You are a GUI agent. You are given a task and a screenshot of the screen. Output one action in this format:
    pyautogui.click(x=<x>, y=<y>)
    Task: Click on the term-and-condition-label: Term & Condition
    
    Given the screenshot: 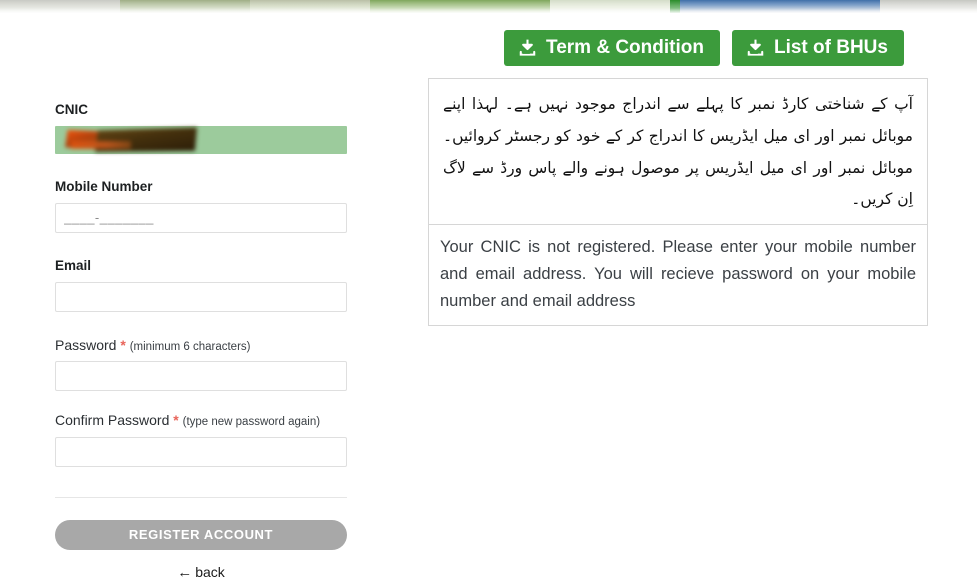 What is the action you would take?
    pyautogui.click(x=625, y=47)
    